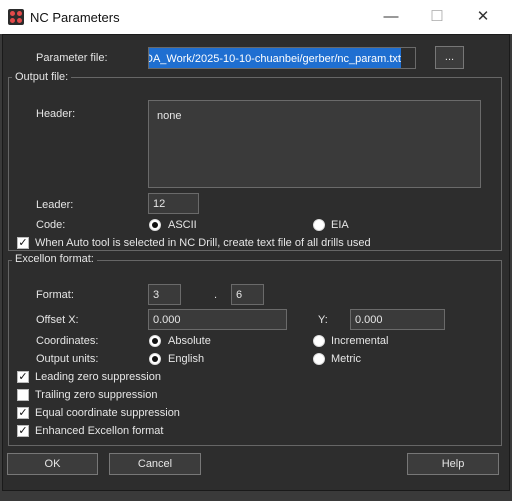  What do you see at coordinates (57, 320) in the screenshot?
I see `offset-x-label: Offset X:` at bounding box center [57, 320].